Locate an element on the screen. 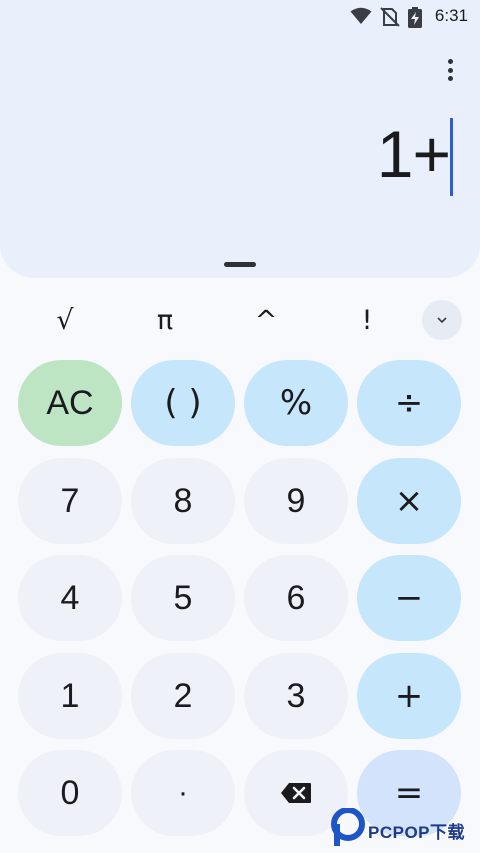 This screenshot has height=853, width=480. percent-button: % is located at coordinates (296, 403).